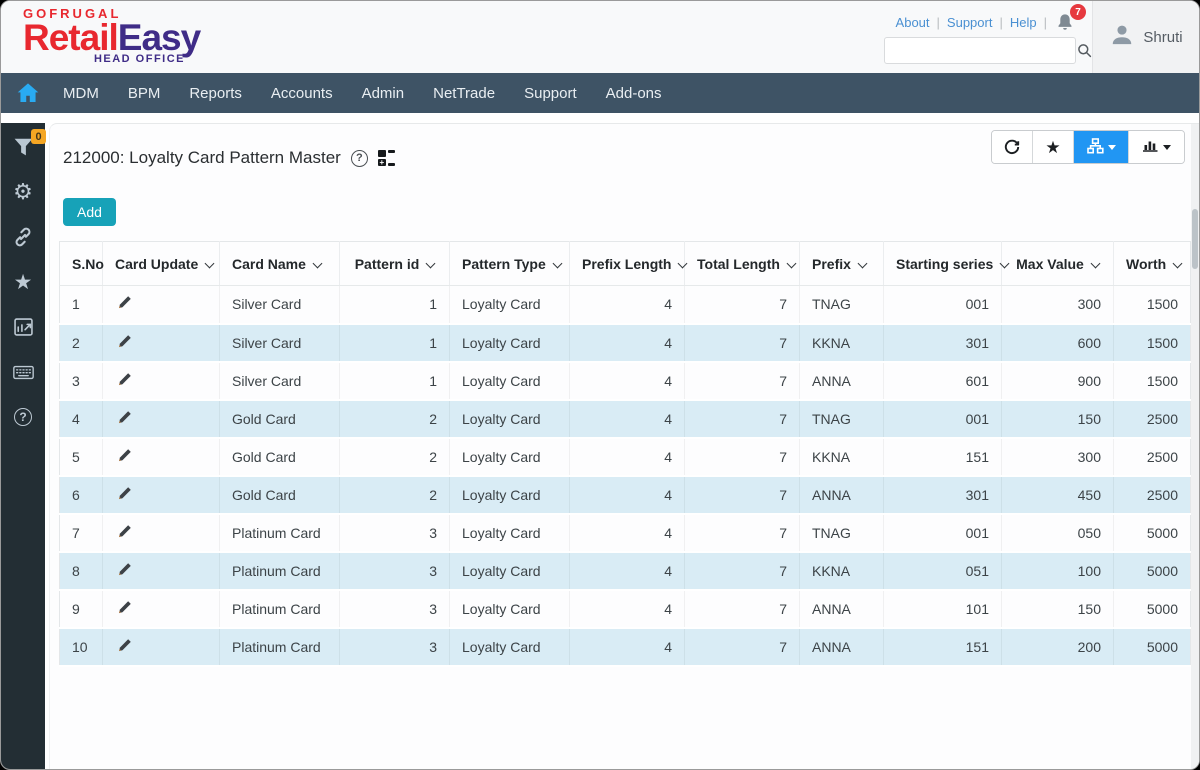 This screenshot has width=1200, height=770. Describe the element at coordinates (394, 305) in the screenshot. I see `cell-pattern_id: 1` at that location.